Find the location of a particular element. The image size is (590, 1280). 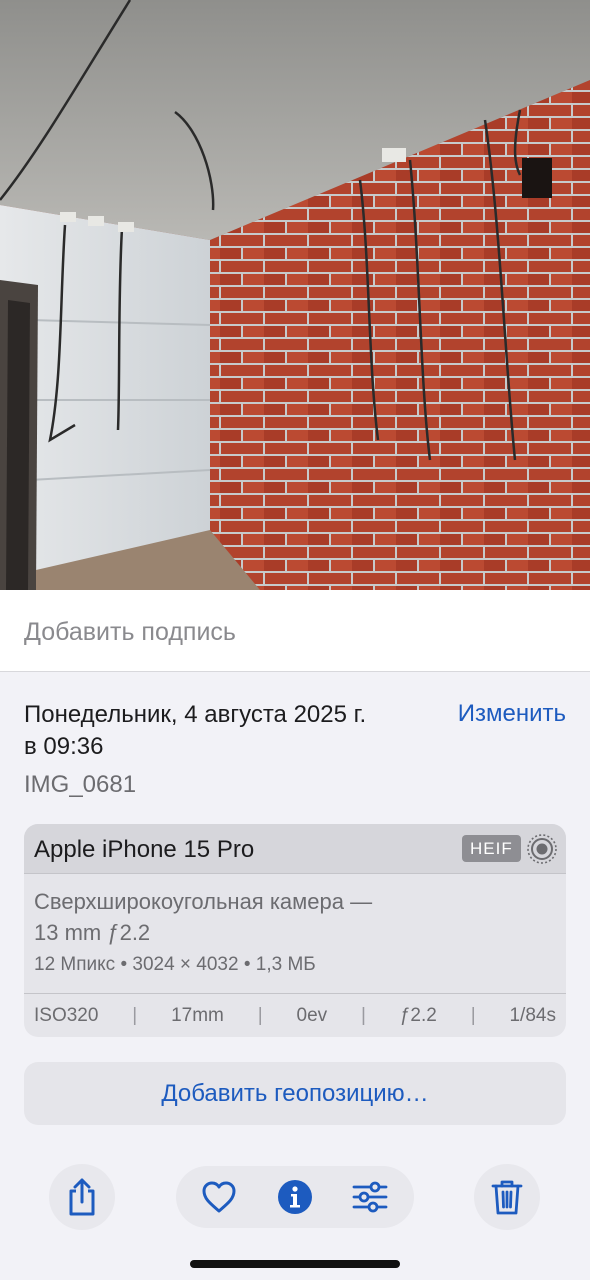

info-button is located at coordinates (295, 1197).